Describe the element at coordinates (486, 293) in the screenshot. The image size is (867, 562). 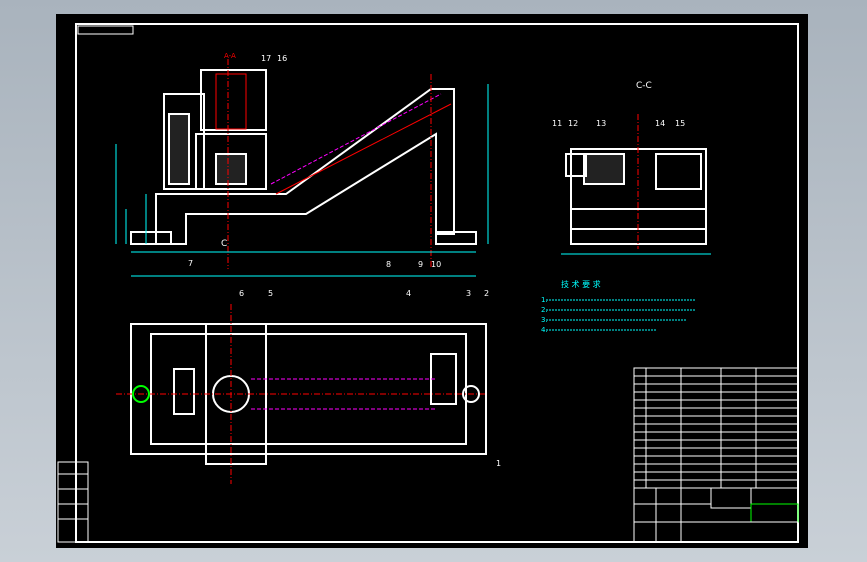
I see `balloon-2: 2` at that location.